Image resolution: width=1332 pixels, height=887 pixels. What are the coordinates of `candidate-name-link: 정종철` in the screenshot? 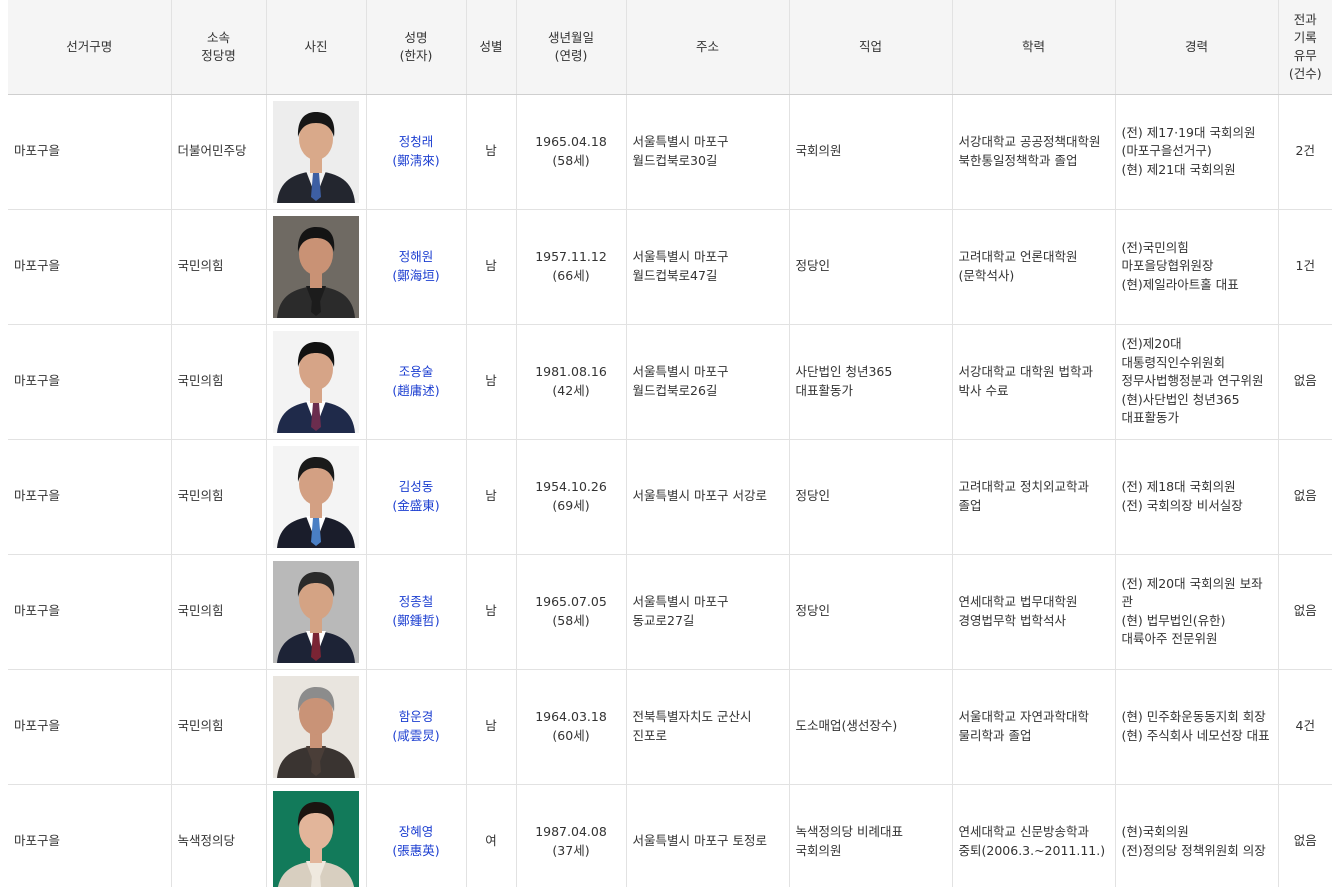 It's located at (416, 602).